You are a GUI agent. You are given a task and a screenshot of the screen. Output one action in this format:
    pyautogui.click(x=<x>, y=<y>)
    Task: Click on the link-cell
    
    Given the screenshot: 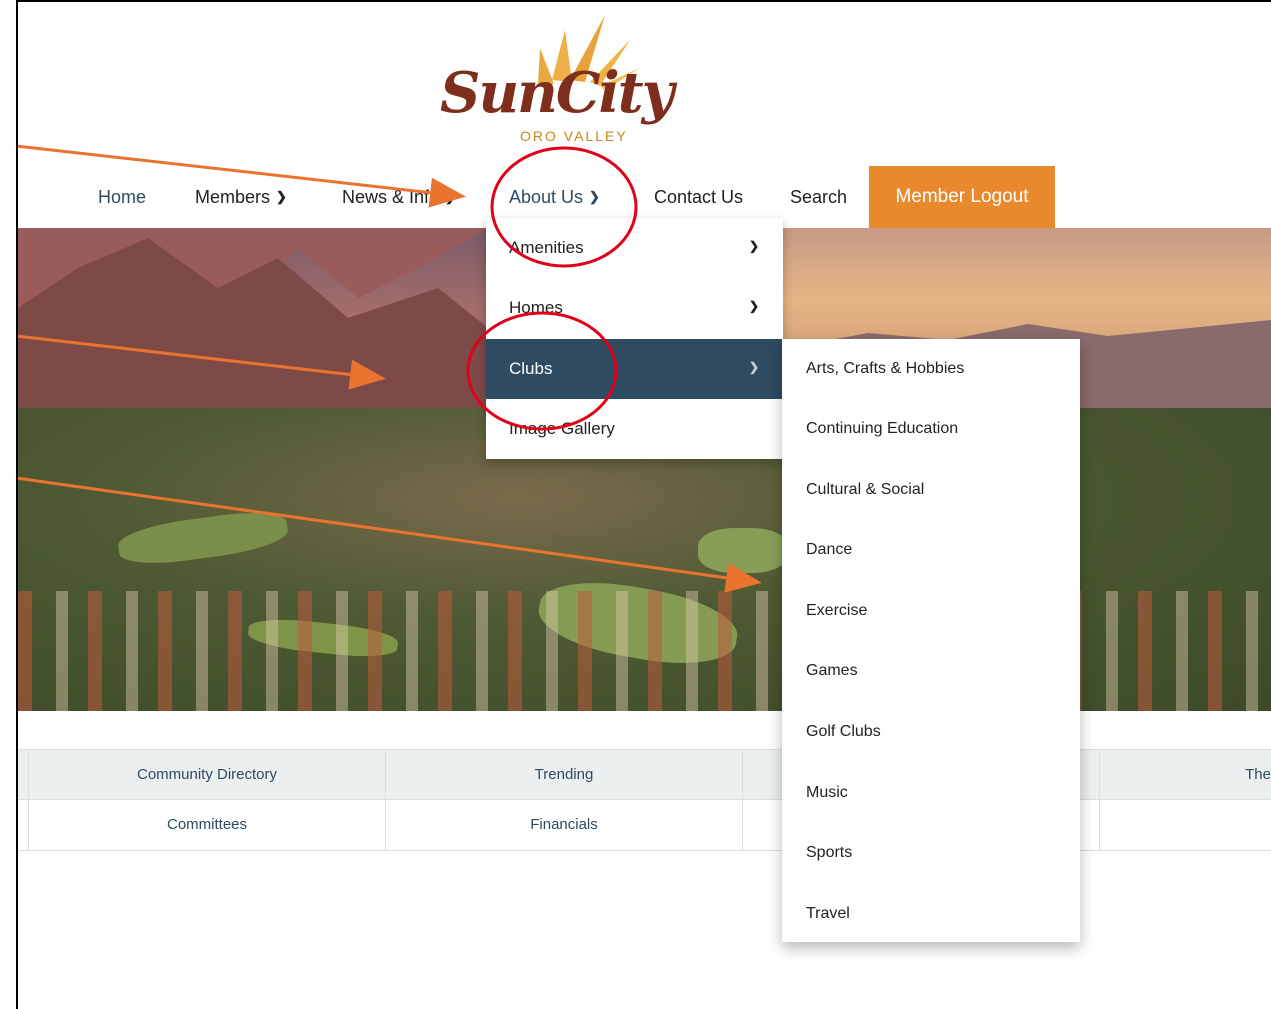 What is the action you would take?
    pyautogui.click(x=1185, y=825)
    